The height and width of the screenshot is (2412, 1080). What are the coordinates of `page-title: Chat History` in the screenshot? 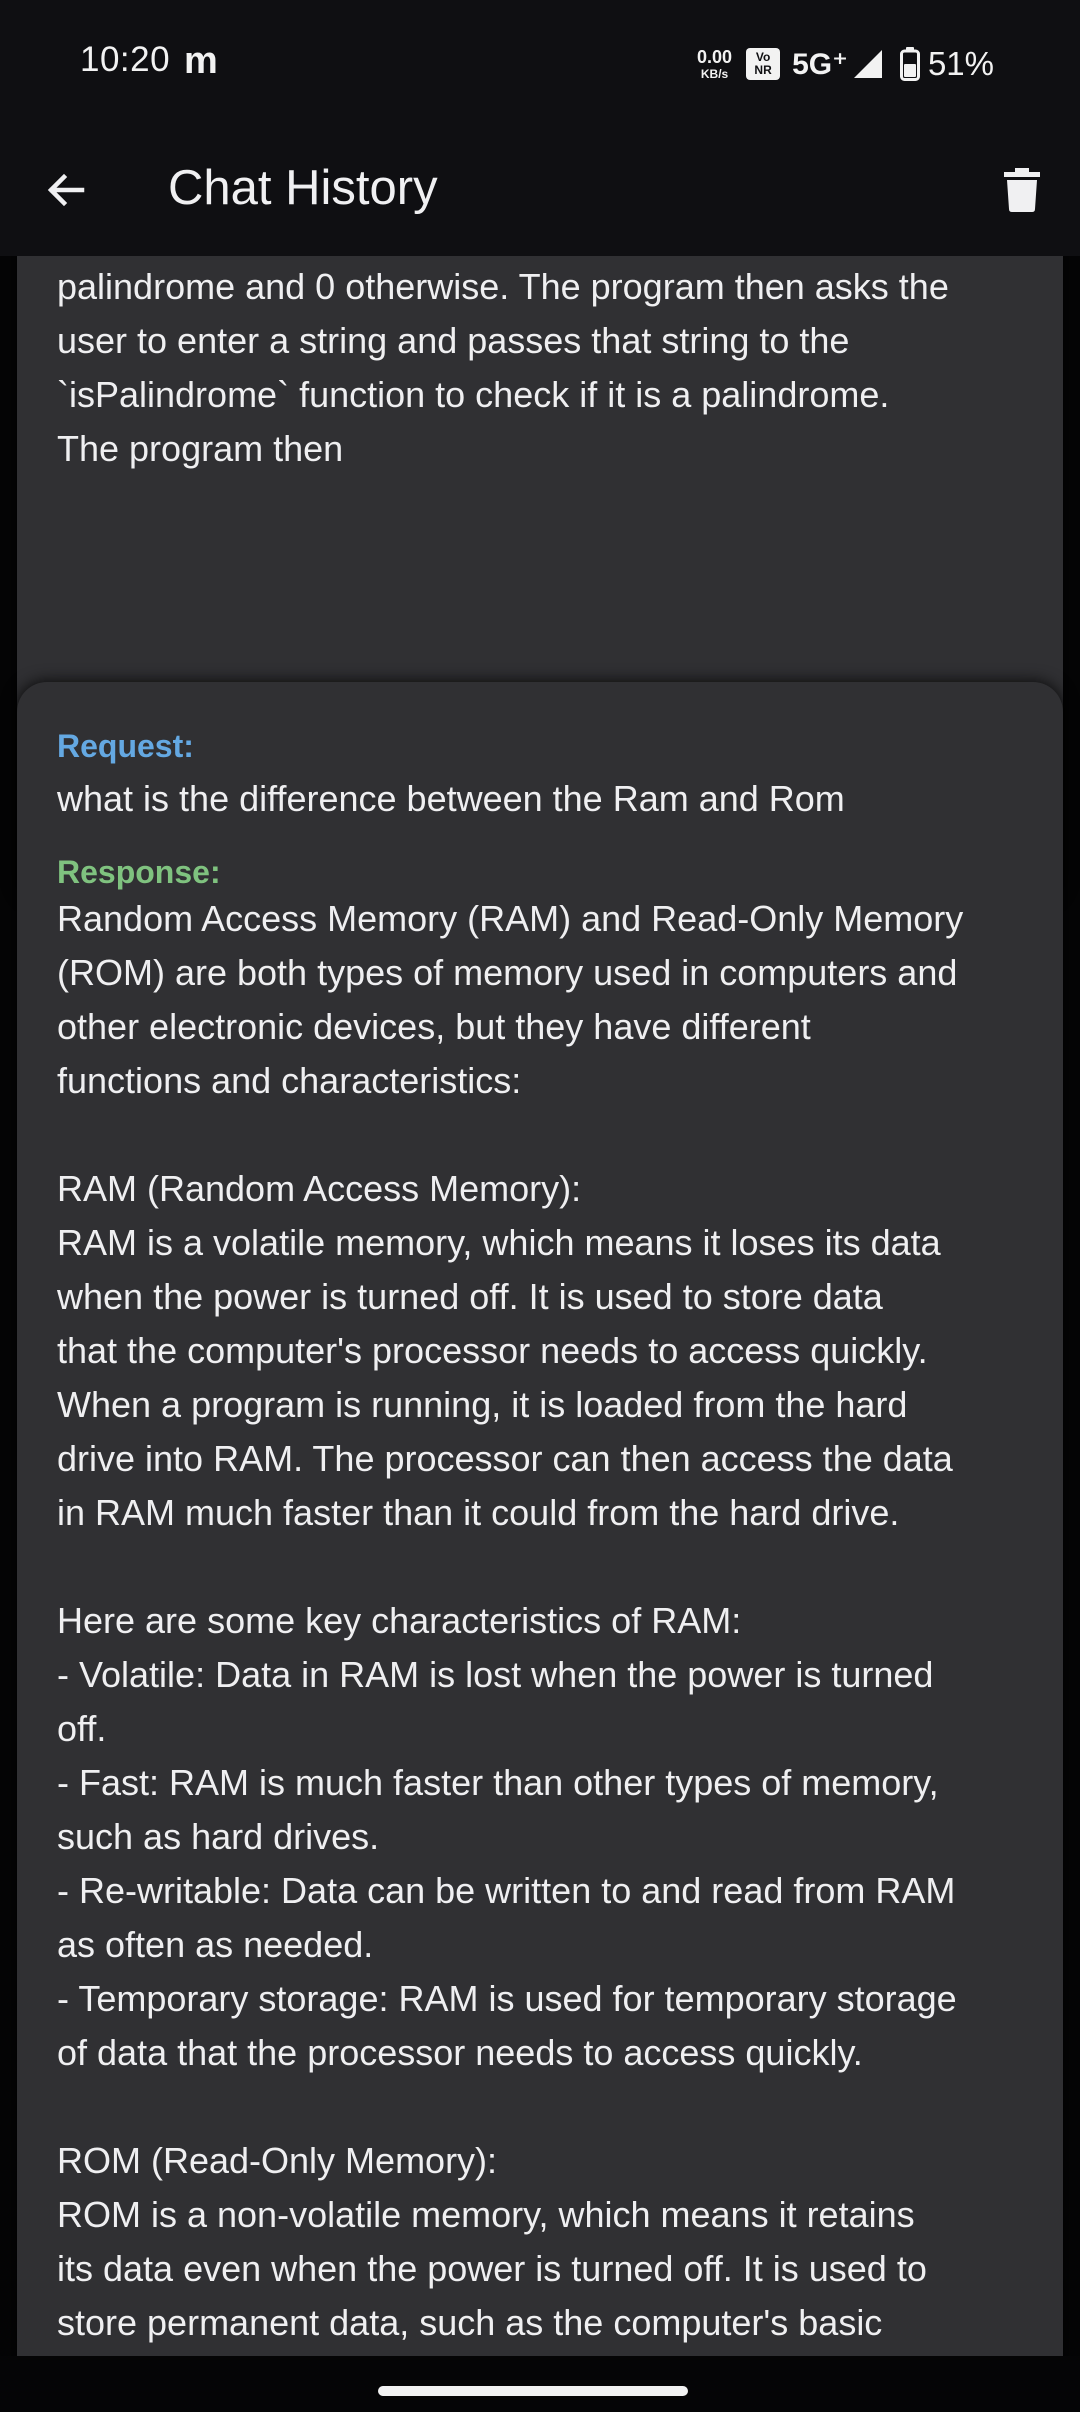 It's located at (303, 188).